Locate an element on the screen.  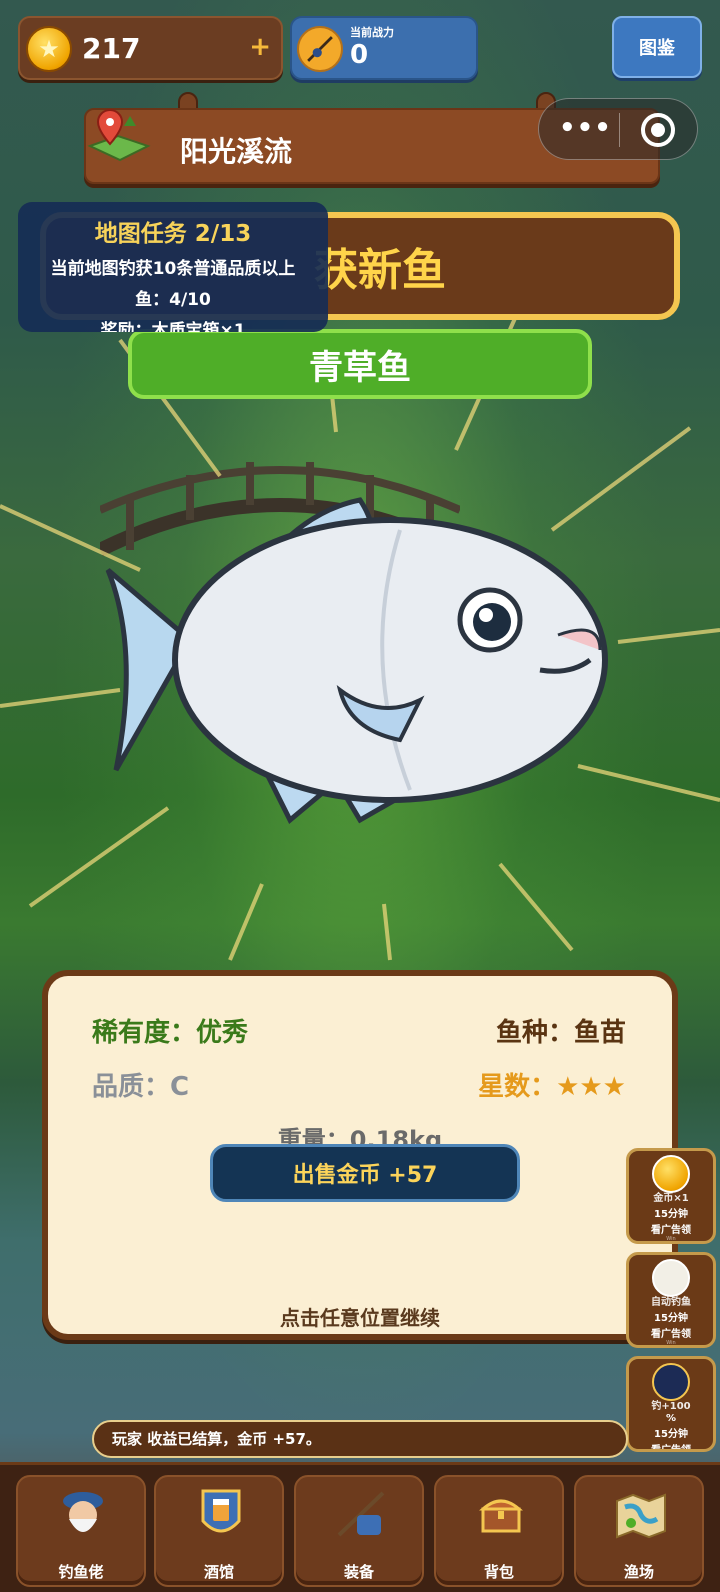
fish-name-label: 青草鱼 is located at coordinates (360, 364).